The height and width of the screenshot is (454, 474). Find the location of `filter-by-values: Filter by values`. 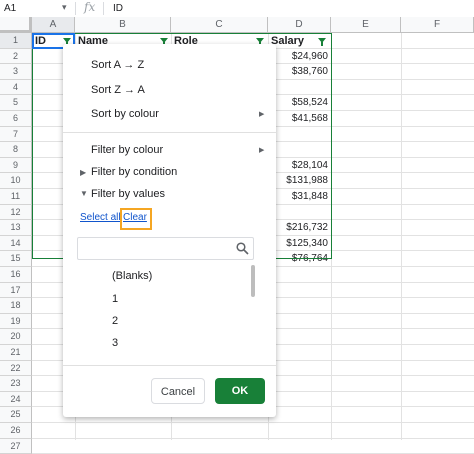

filter-by-values: Filter by values is located at coordinates (128, 194).